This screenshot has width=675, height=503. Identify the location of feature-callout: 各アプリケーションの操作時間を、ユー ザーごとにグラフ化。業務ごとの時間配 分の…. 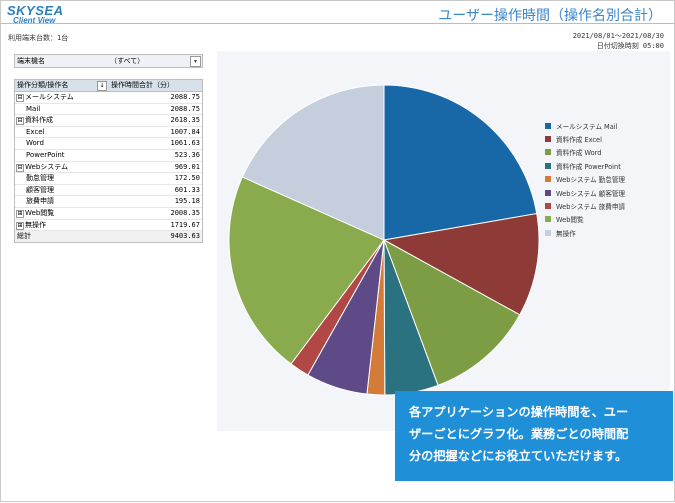
(534, 436).